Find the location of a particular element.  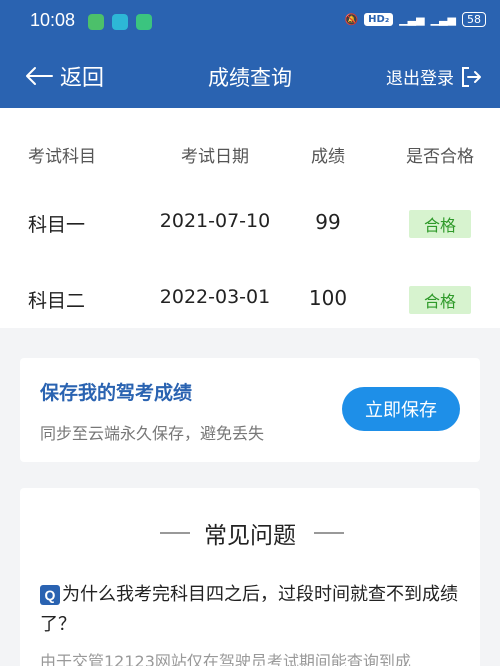

header-score: 成绩 is located at coordinates (328, 157).